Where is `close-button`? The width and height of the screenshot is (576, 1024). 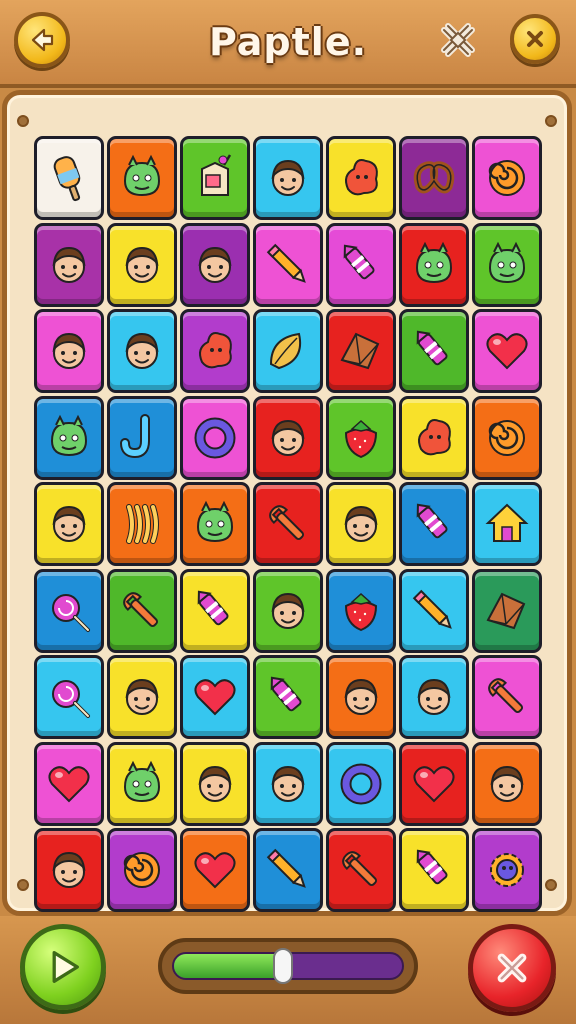 close-button is located at coordinates (512, 968).